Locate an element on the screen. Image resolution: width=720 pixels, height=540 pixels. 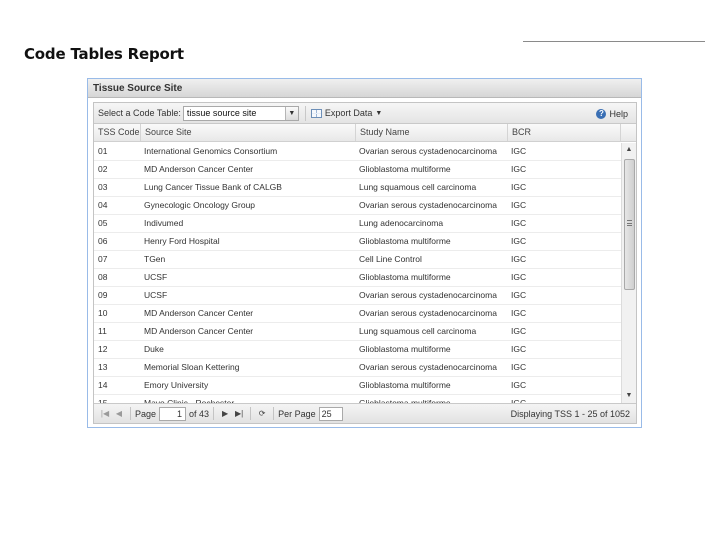
help-label: Help is located at coordinates (618, 113).